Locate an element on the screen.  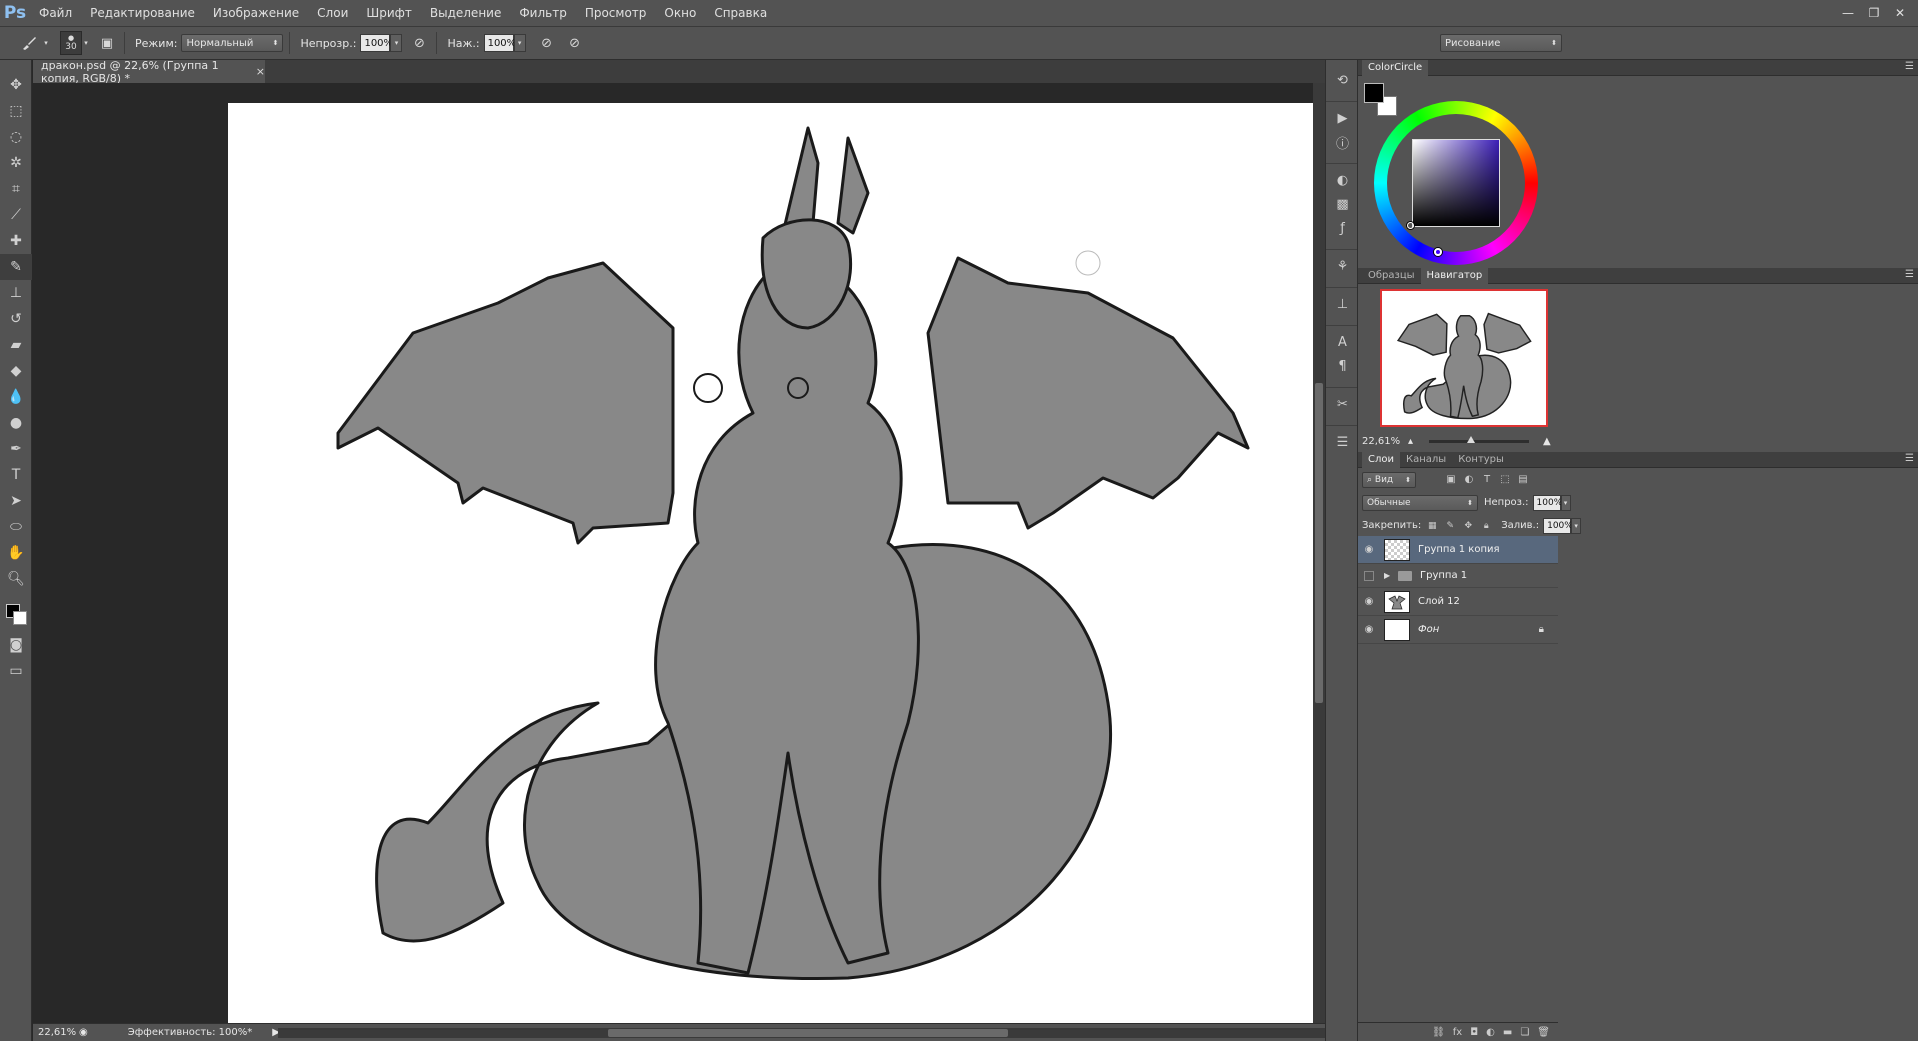
horizontal-scrollbar is located at coordinates (805, 1033).